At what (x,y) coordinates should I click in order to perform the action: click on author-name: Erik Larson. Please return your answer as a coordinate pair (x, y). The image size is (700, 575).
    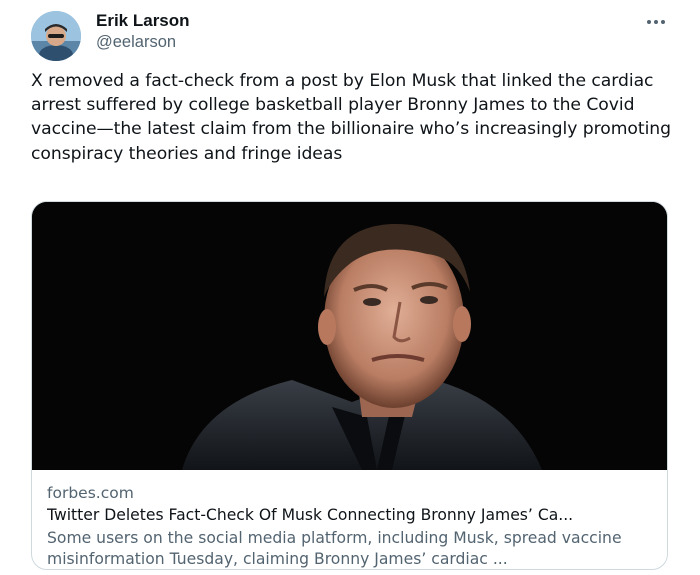
    Looking at the image, I should click on (143, 21).